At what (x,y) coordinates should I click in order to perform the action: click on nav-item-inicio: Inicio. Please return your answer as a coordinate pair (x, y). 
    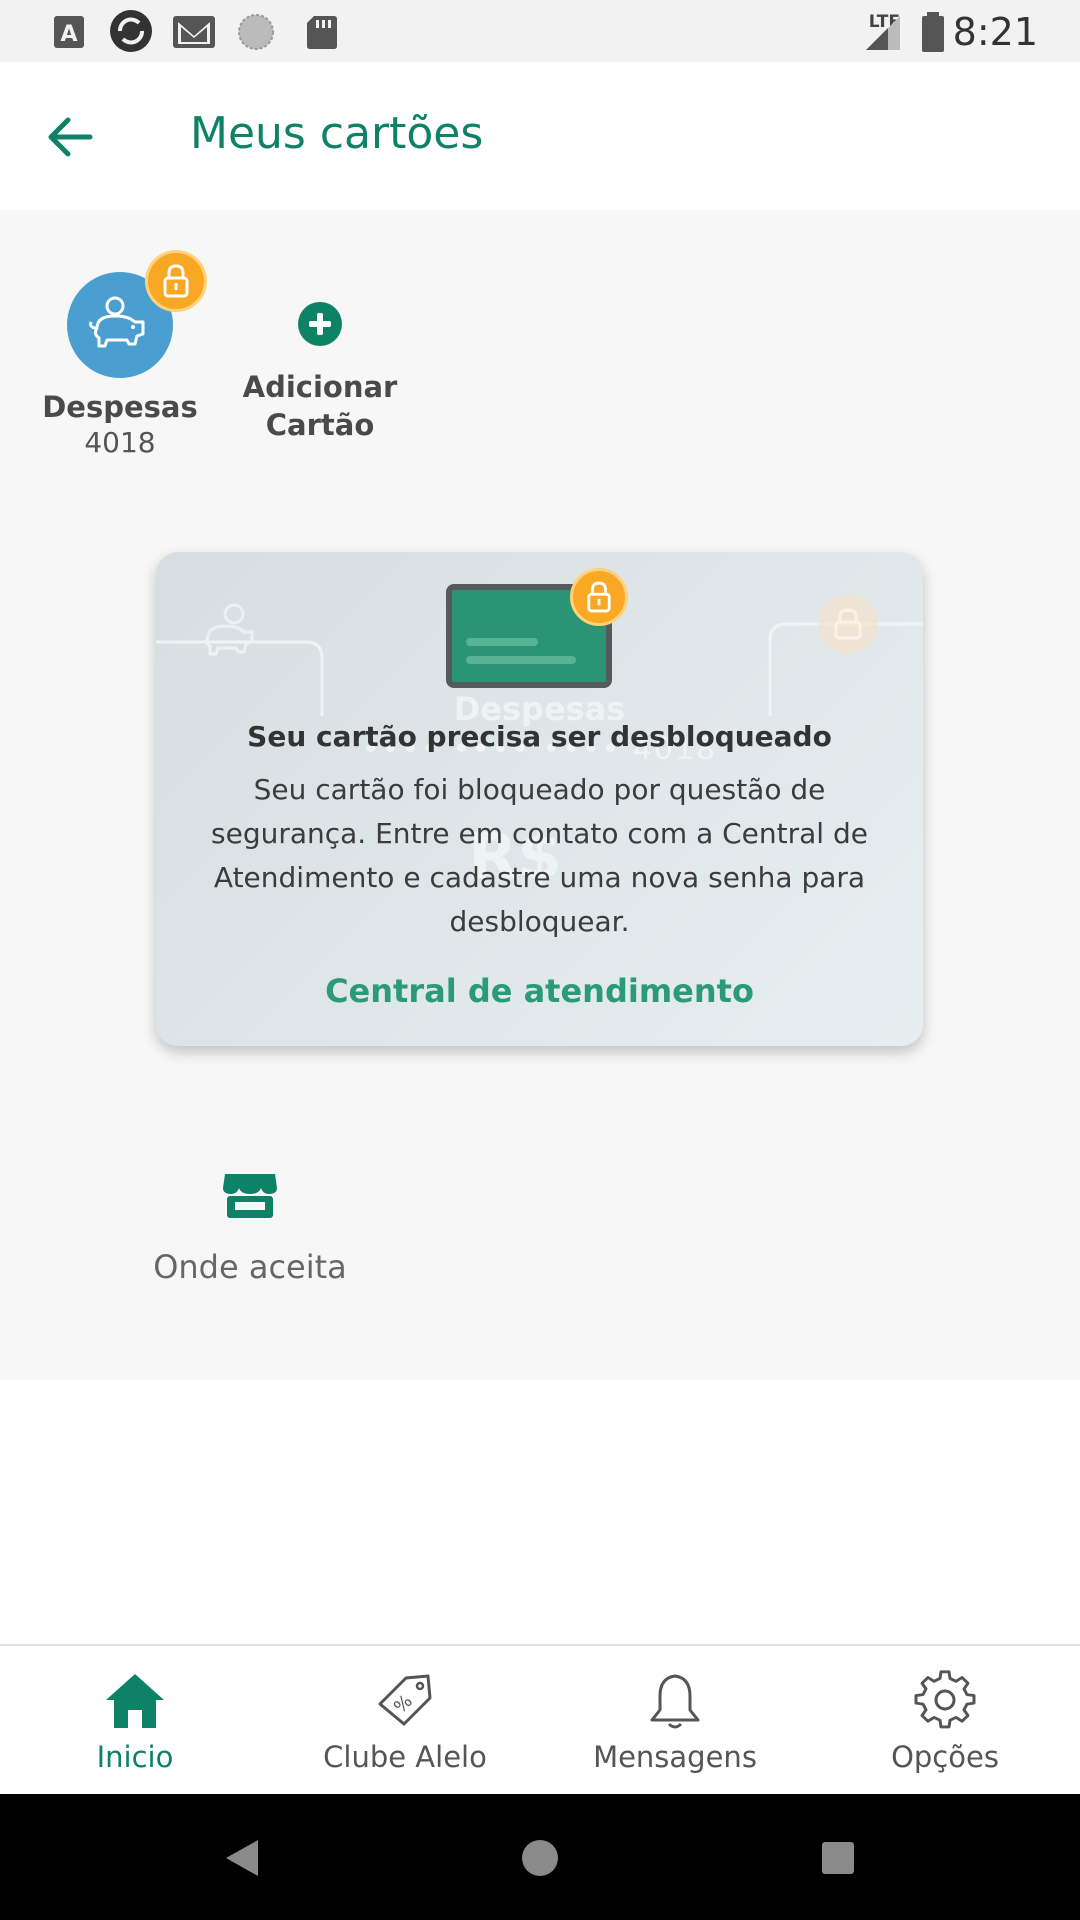
    Looking at the image, I should click on (135, 1721).